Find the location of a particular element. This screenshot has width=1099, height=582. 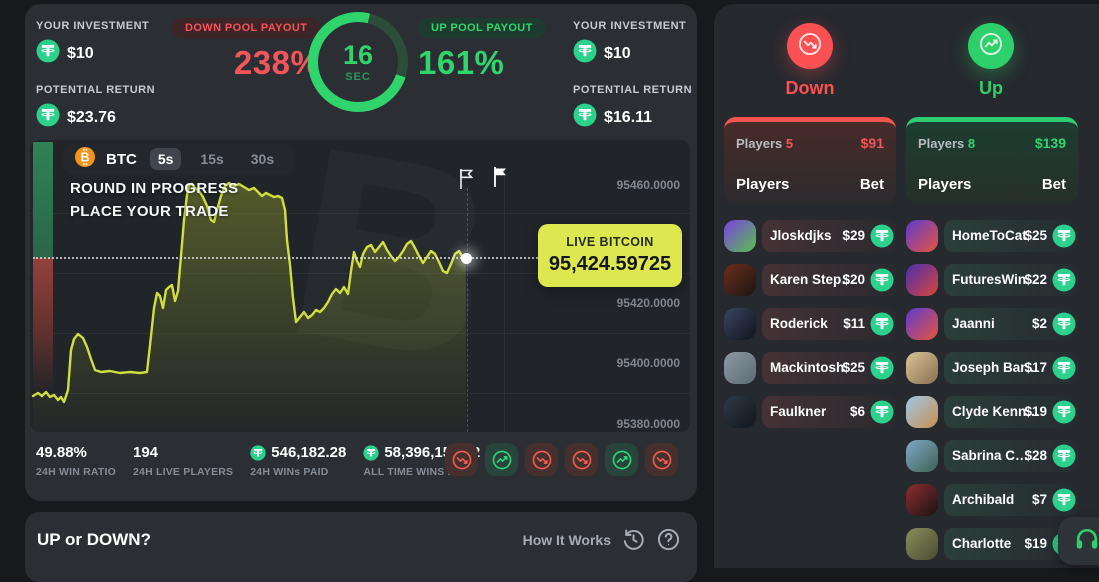

potential-return-value: $23.76 is located at coordinates (91, 117).